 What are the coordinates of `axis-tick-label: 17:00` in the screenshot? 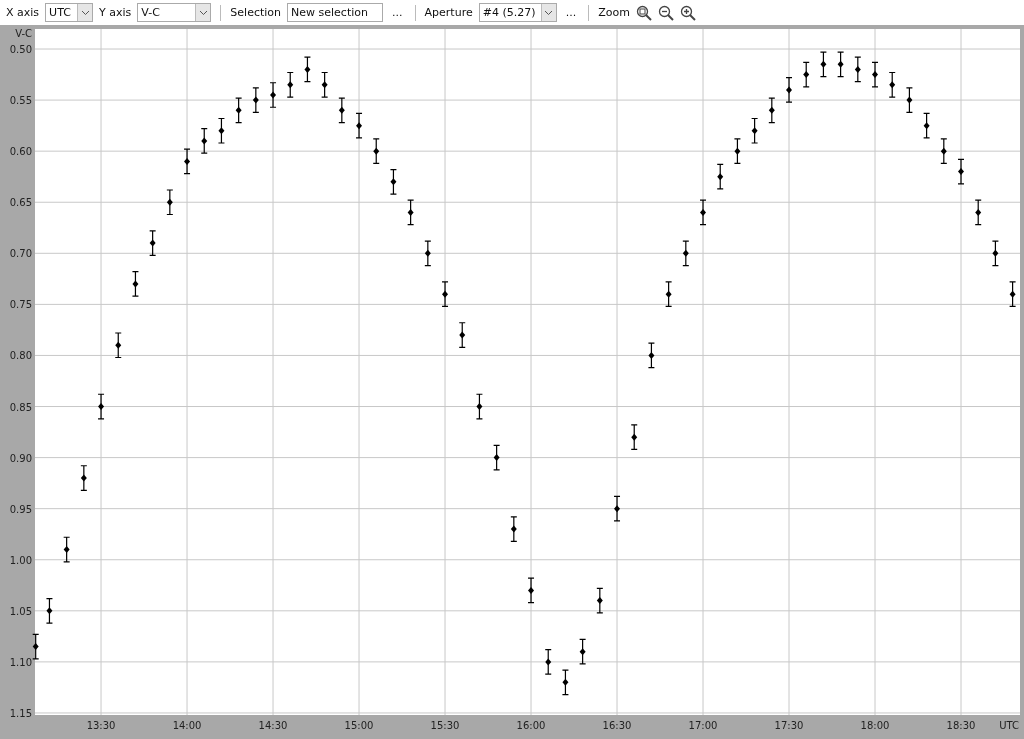 It's located at (703, 725).